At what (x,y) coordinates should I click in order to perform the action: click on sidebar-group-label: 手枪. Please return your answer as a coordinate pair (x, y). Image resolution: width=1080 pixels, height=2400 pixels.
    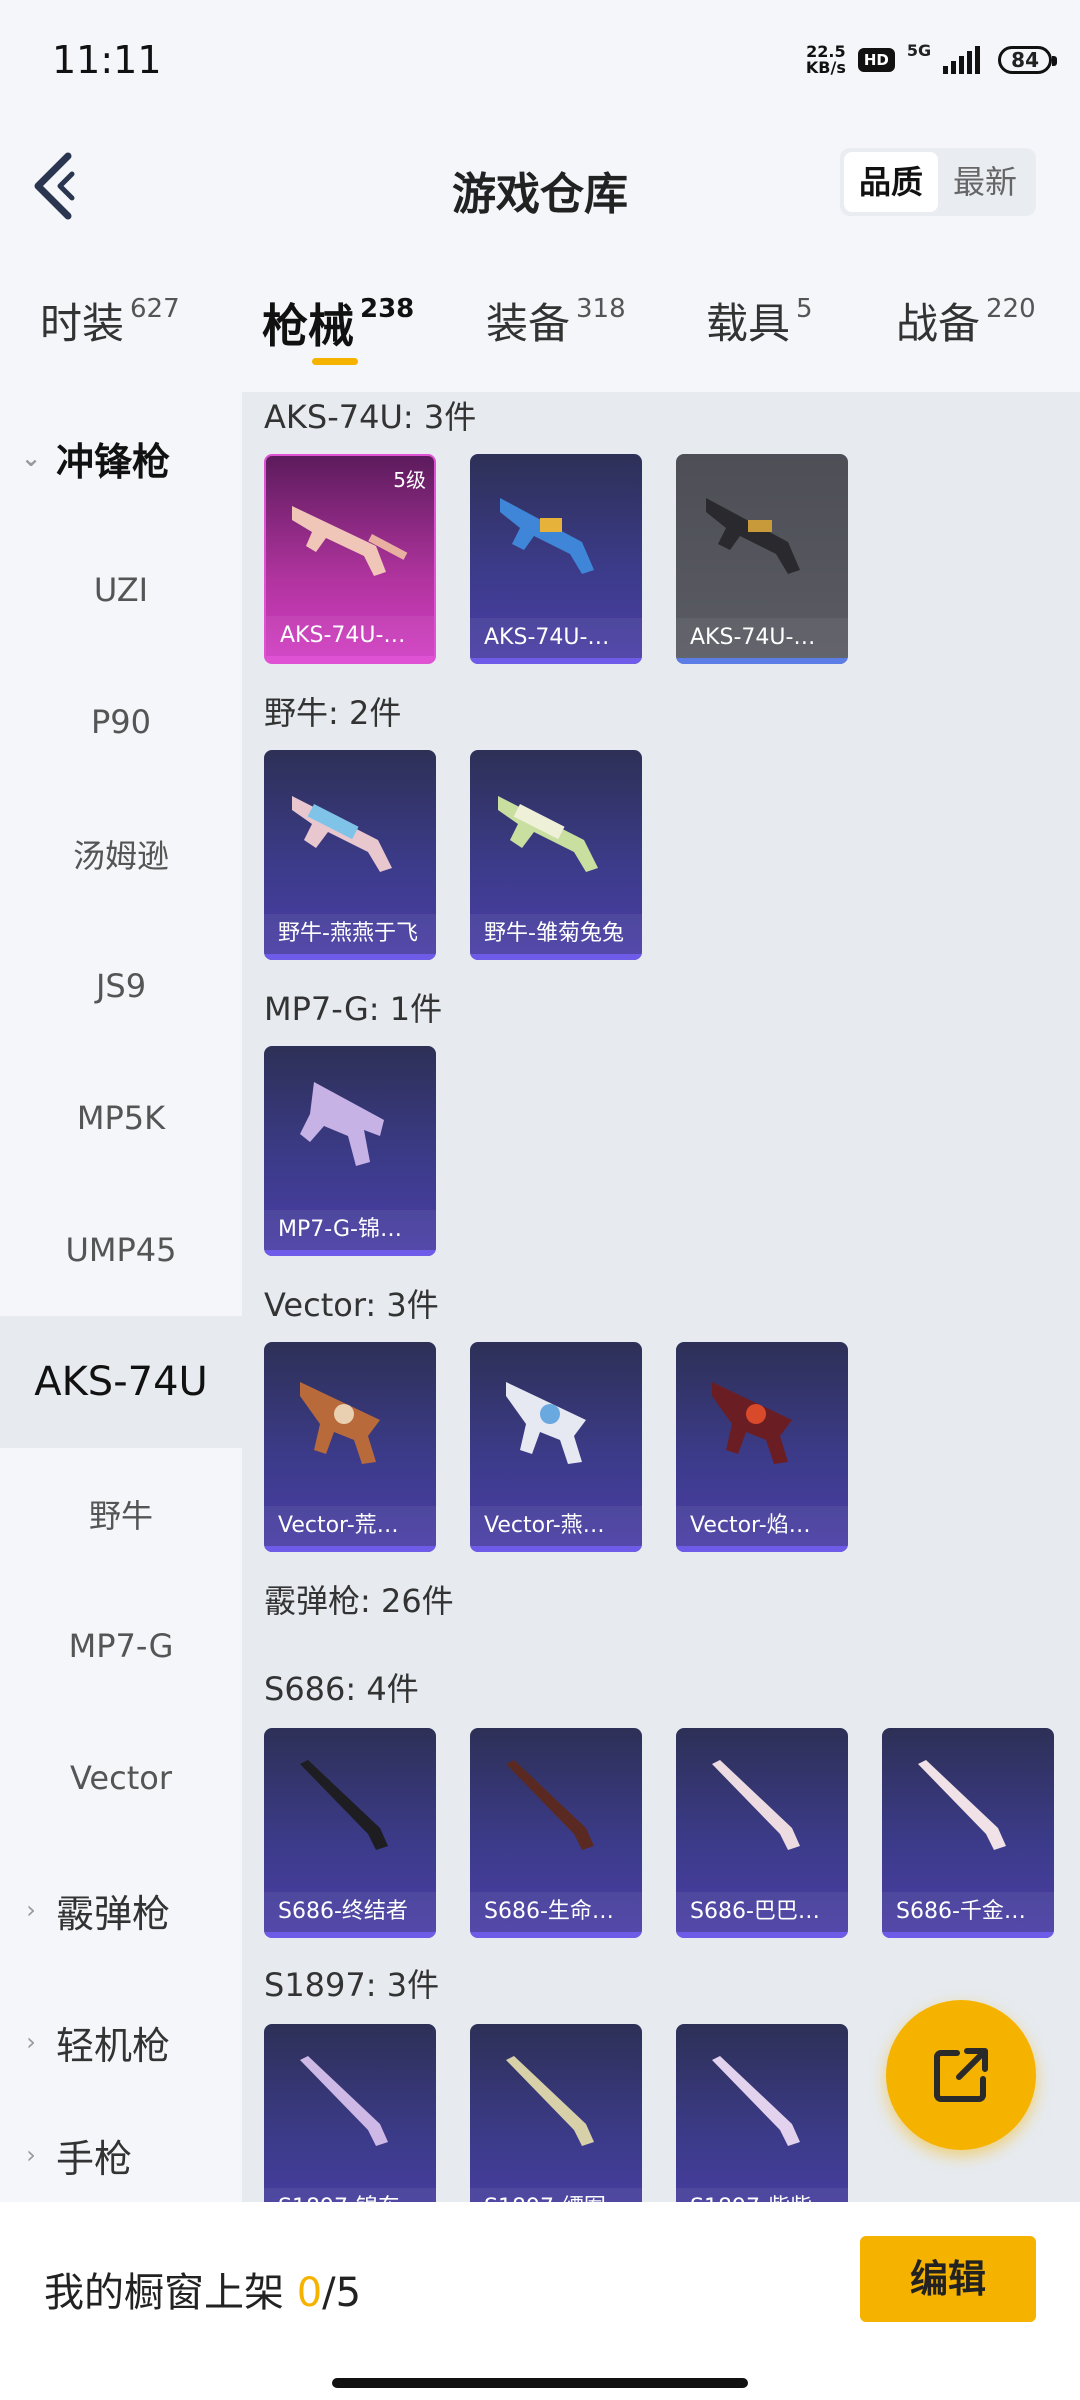
    Looking at the image, I should click on (94, 2158).